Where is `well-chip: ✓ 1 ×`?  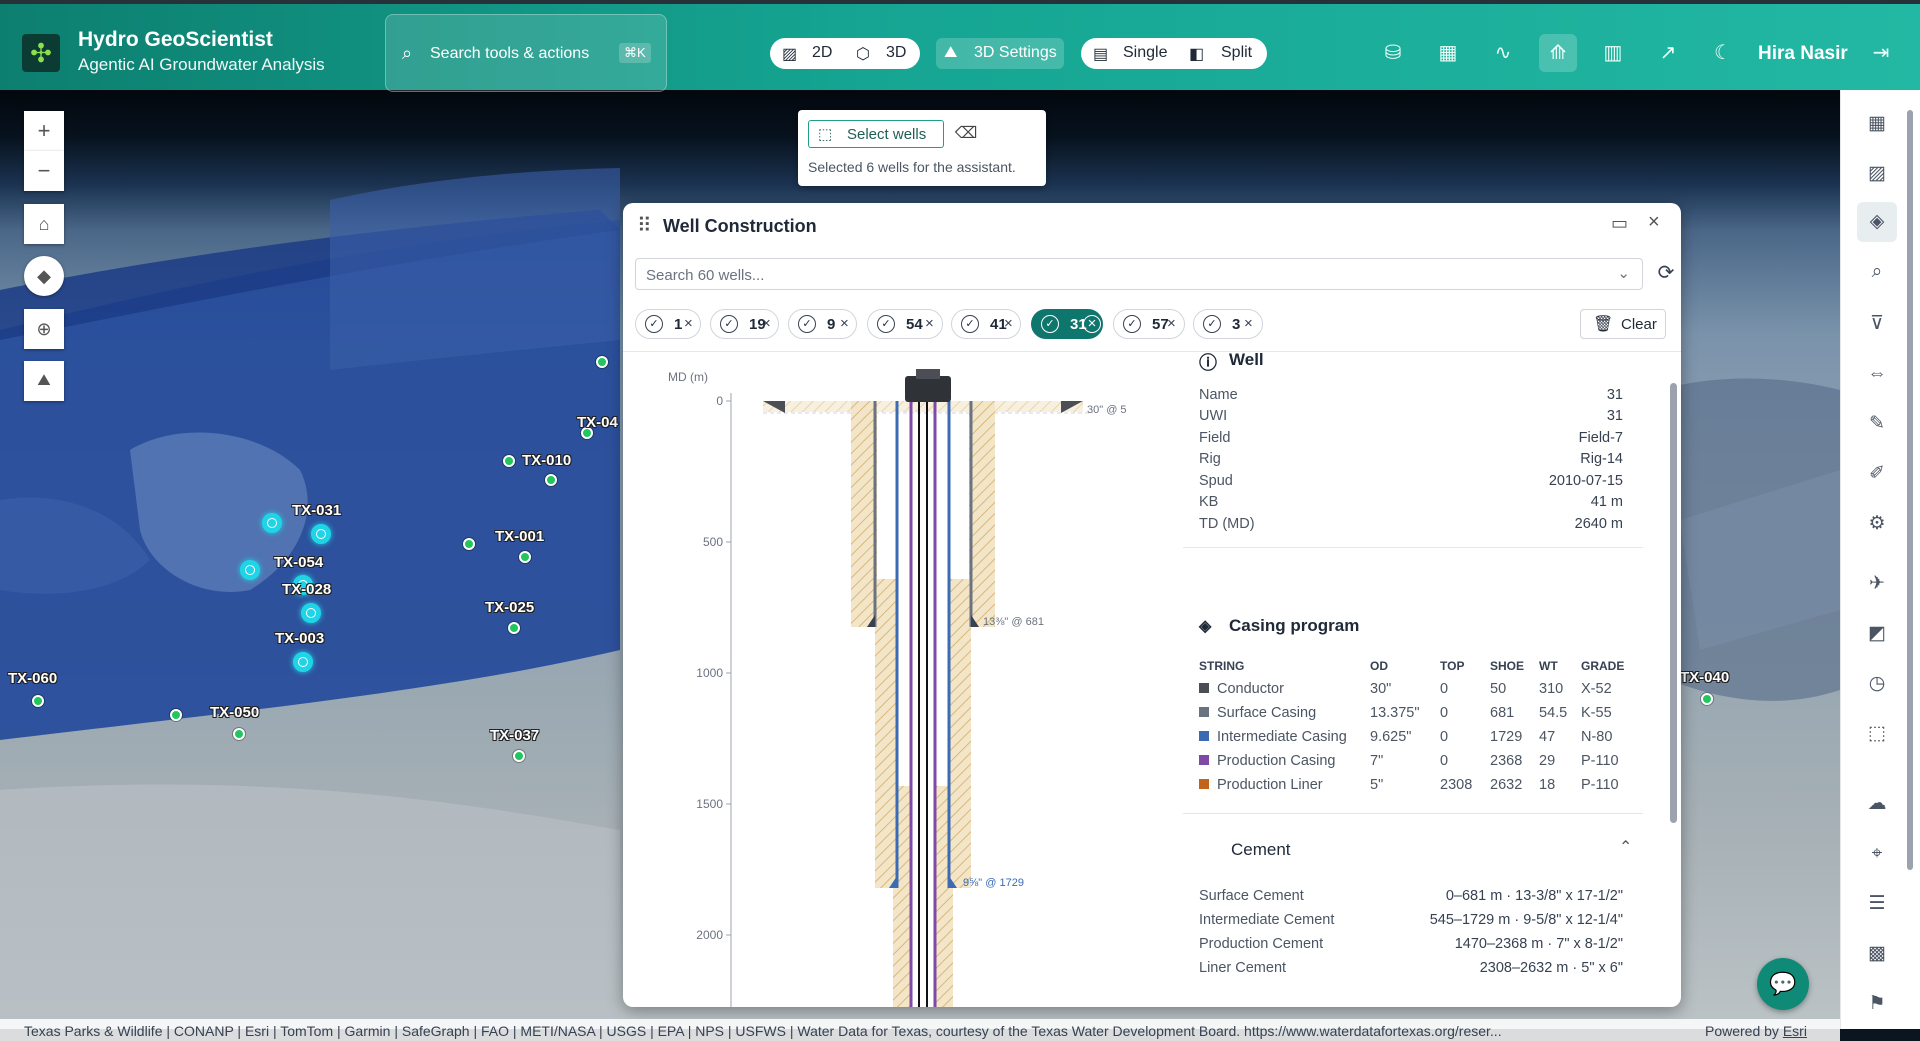
well-chip: ✓ 1 × is located at coordinates (668, 324).